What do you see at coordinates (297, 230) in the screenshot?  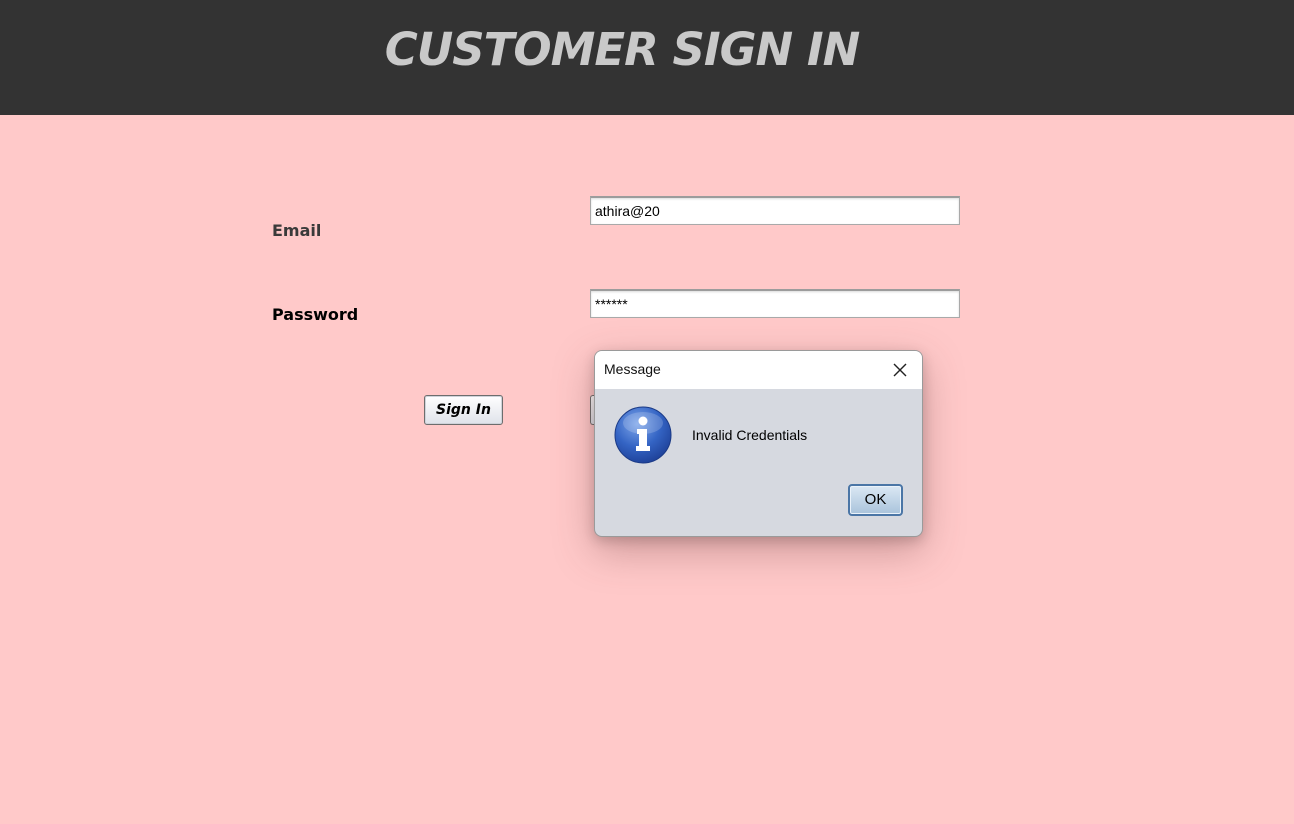 I see `email-label: Email` at bounding box center [297, 230].